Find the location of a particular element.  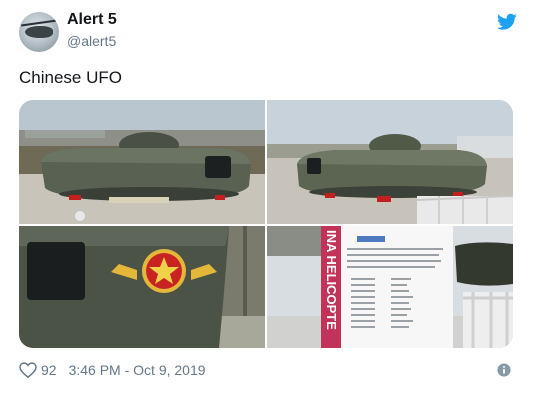

author-name: Alert 5 is located at coordinates (92, 20).